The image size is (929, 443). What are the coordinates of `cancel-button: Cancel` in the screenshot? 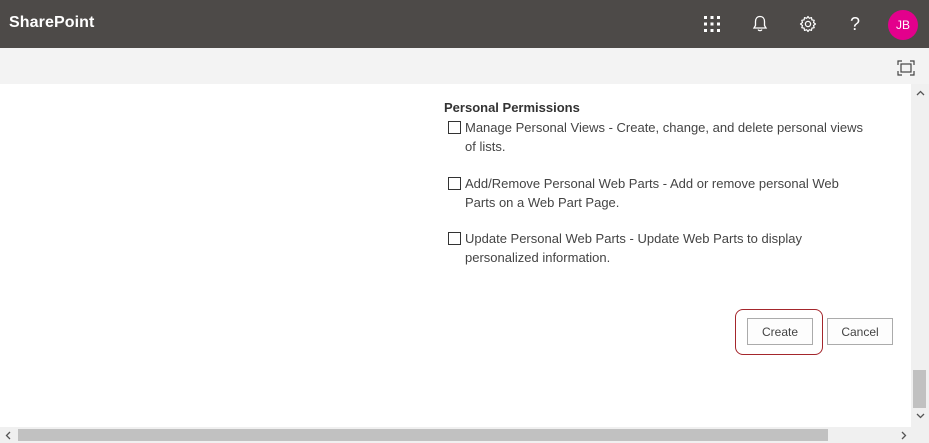 It's located at (860, 331).